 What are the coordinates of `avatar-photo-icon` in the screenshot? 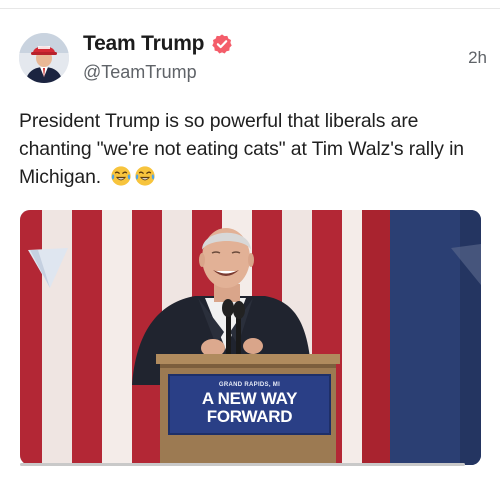 It's located at (44, 58).